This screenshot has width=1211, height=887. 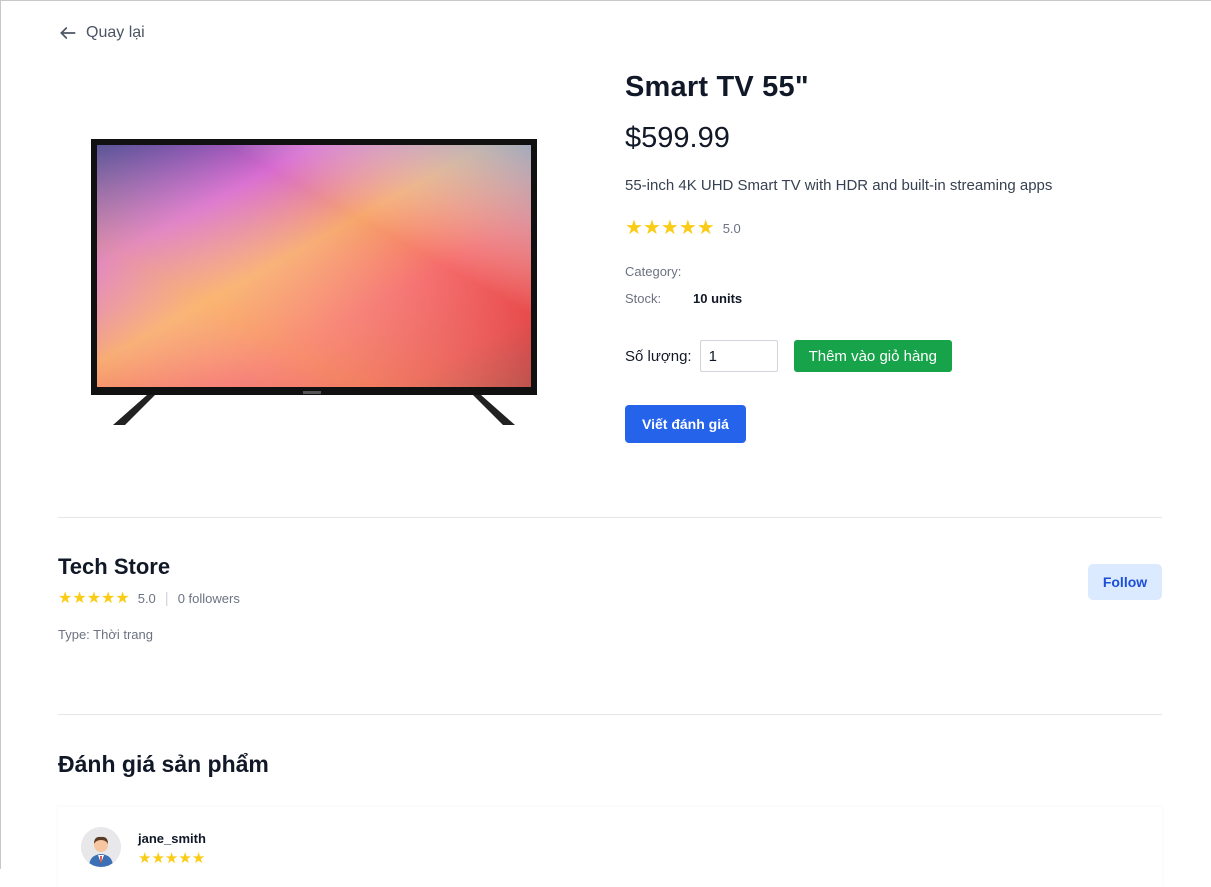 I want to click on quantity-input, so click(x=738, y=356).